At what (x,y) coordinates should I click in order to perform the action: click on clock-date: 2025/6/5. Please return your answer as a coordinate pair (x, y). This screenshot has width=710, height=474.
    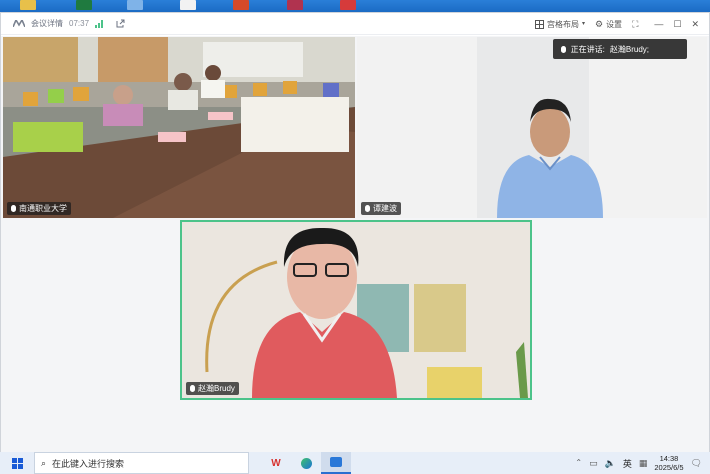
    Looking at the image, I should click on (669, 467).